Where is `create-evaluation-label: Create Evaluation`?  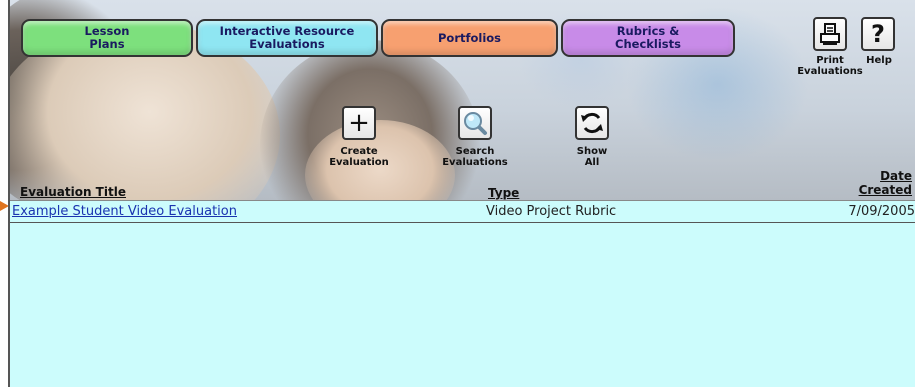 create-evaluation-label: Create Evaluation is located at coordinates (359, 157).